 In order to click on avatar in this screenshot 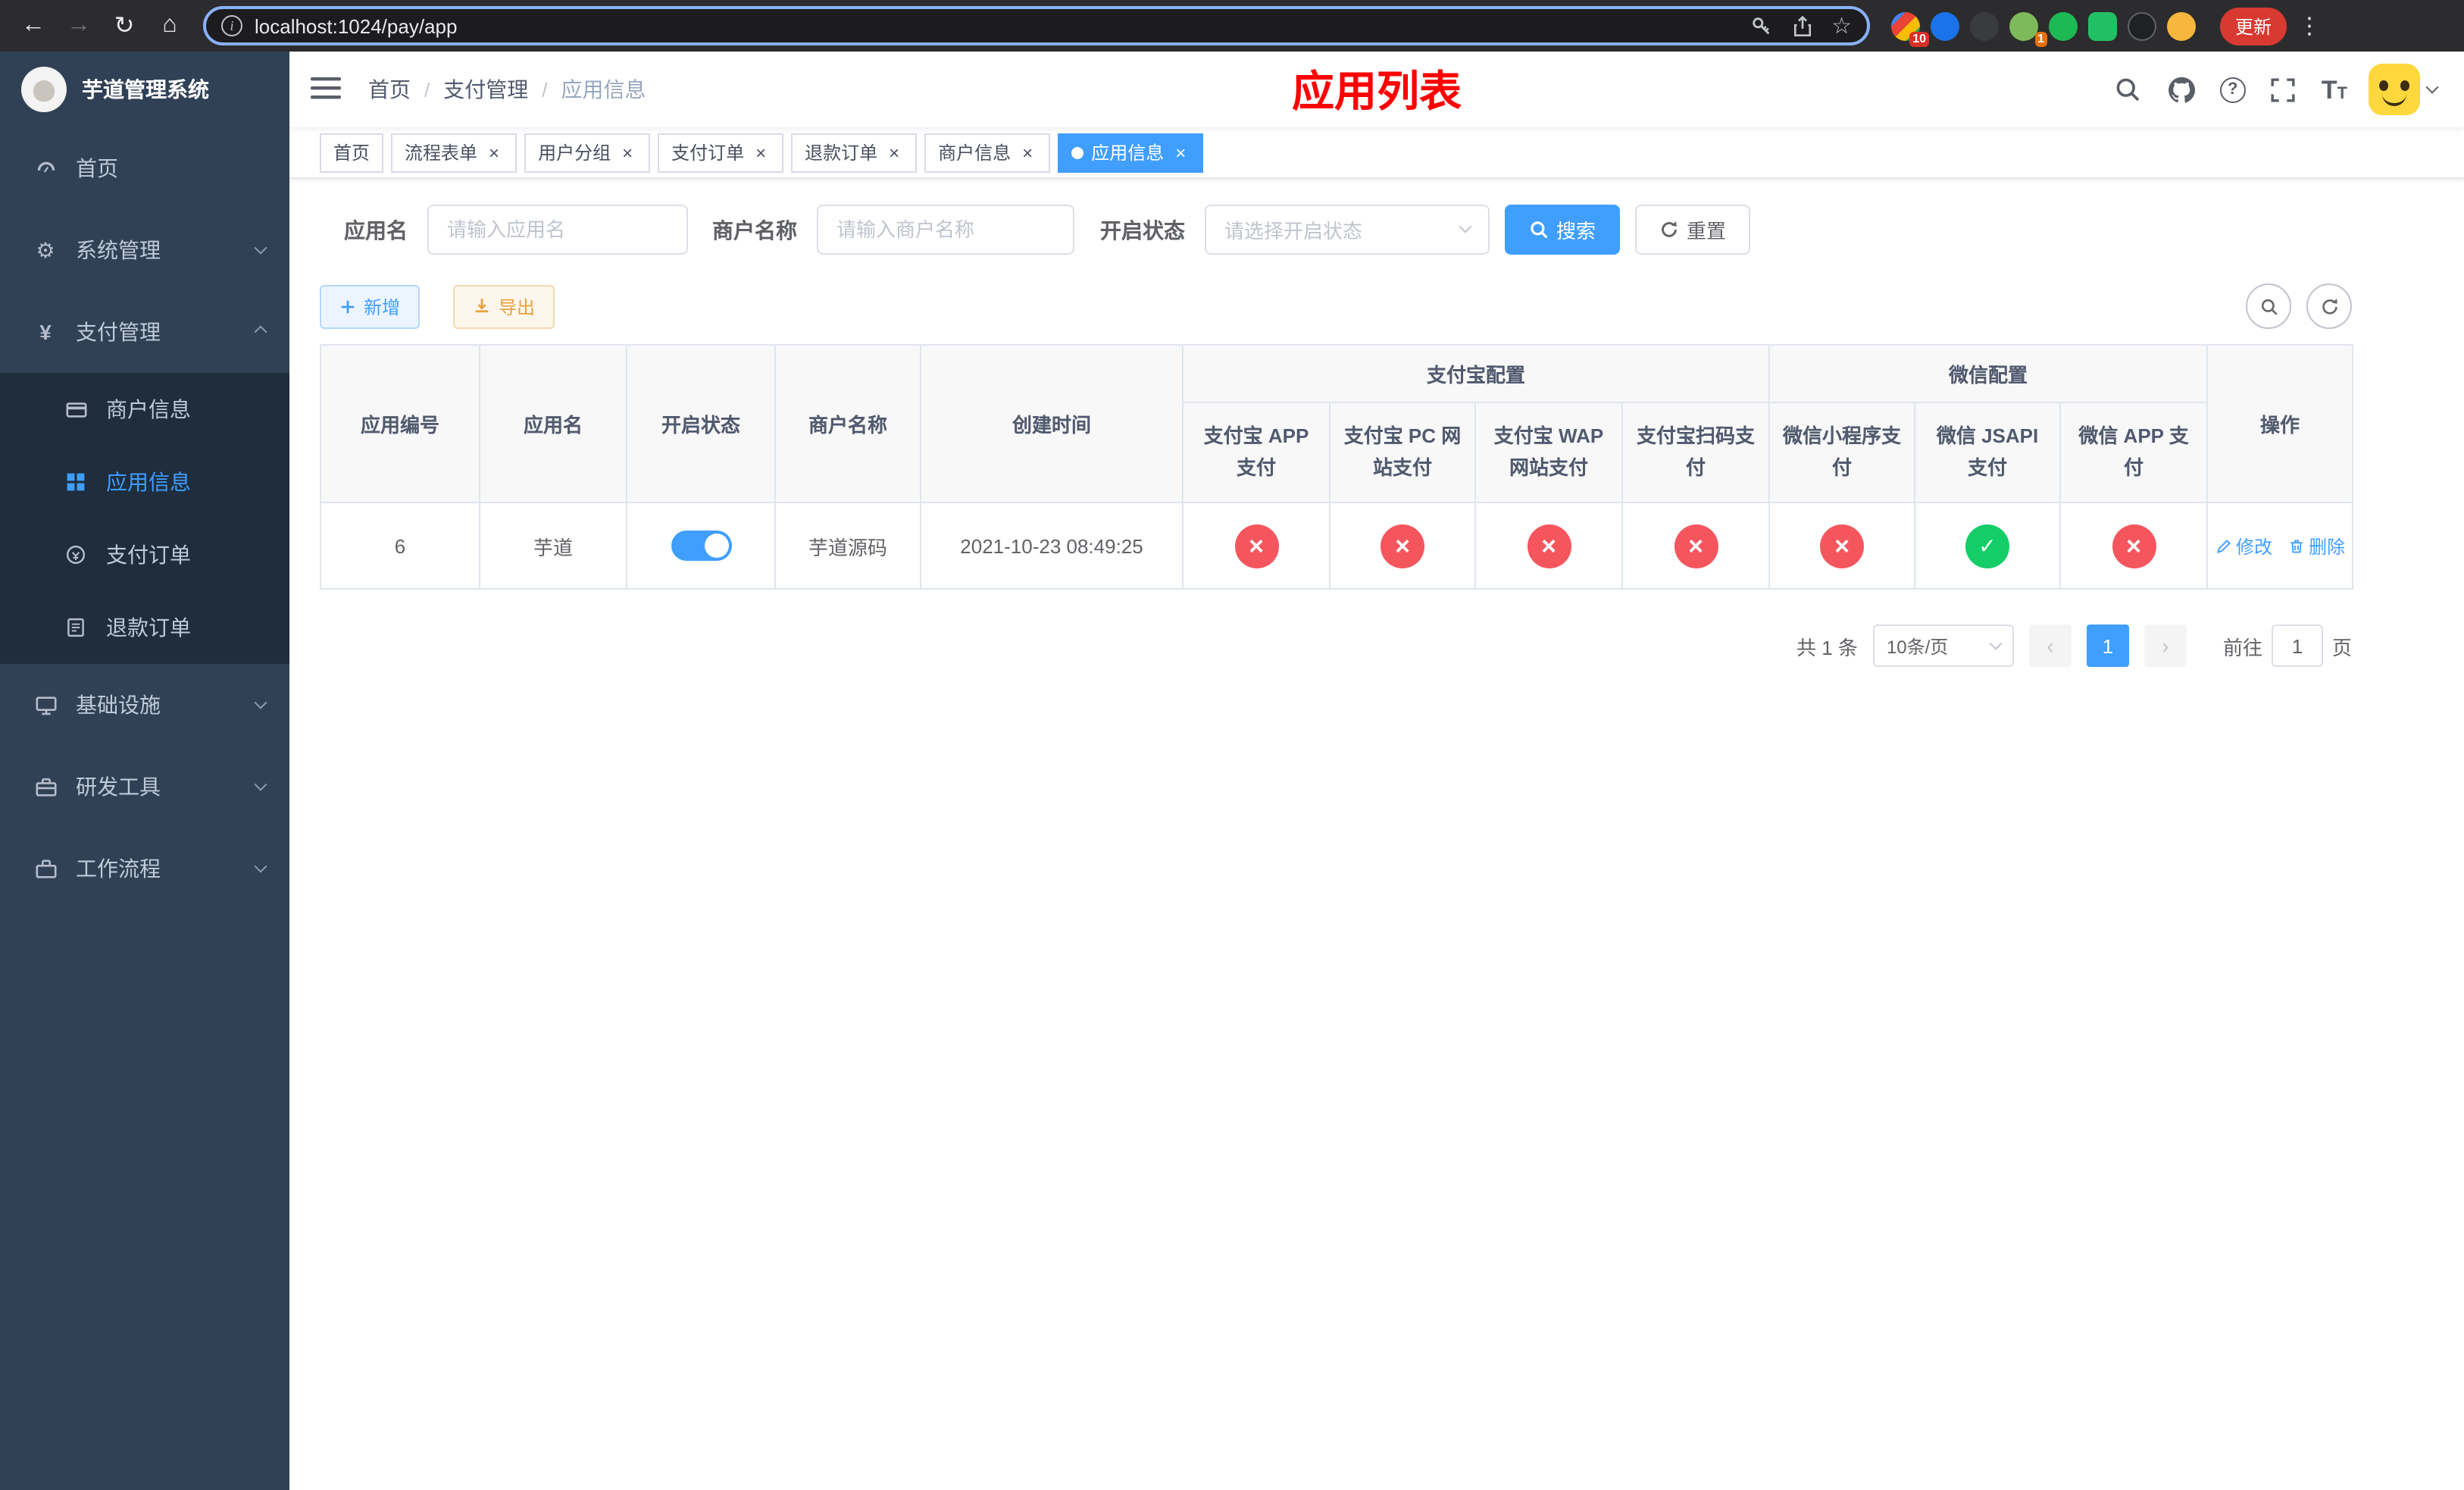, I will do `click(2394, 89)`.